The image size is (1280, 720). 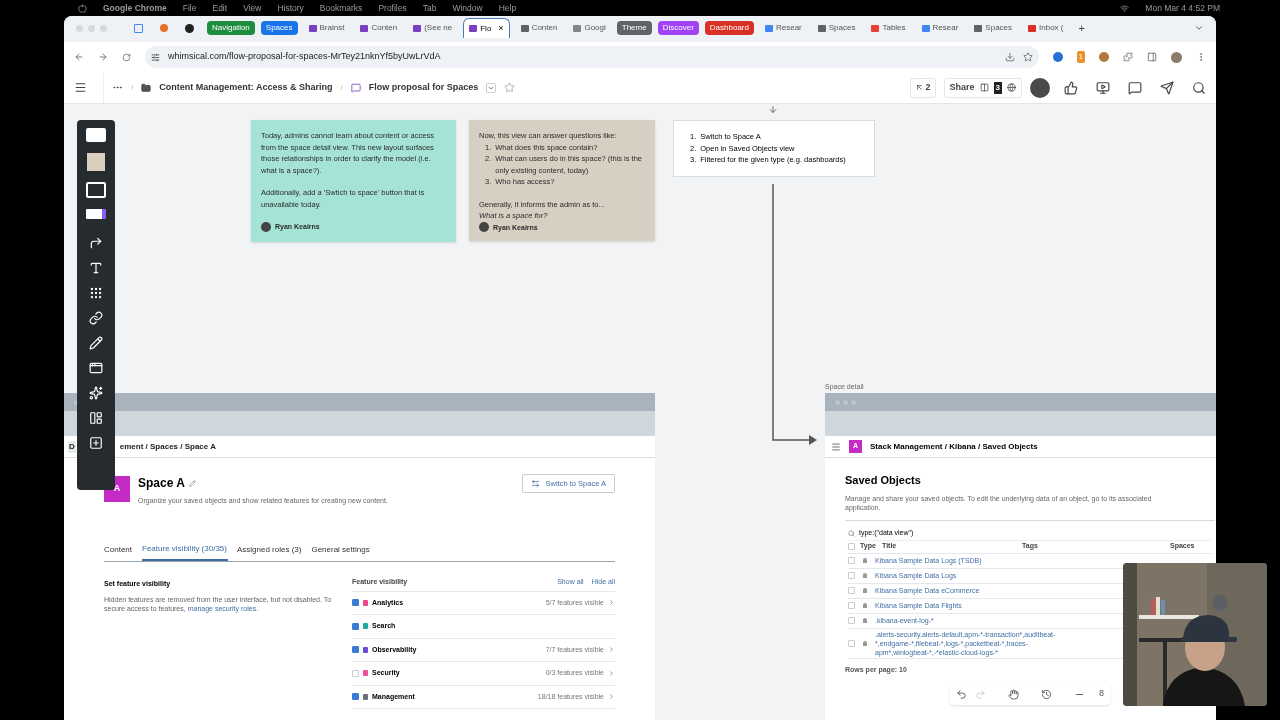 What do you see at coordinates (433, 28) in the screenshot?
I see `browser-tab: (See ne` at bounding box center [433, 28].